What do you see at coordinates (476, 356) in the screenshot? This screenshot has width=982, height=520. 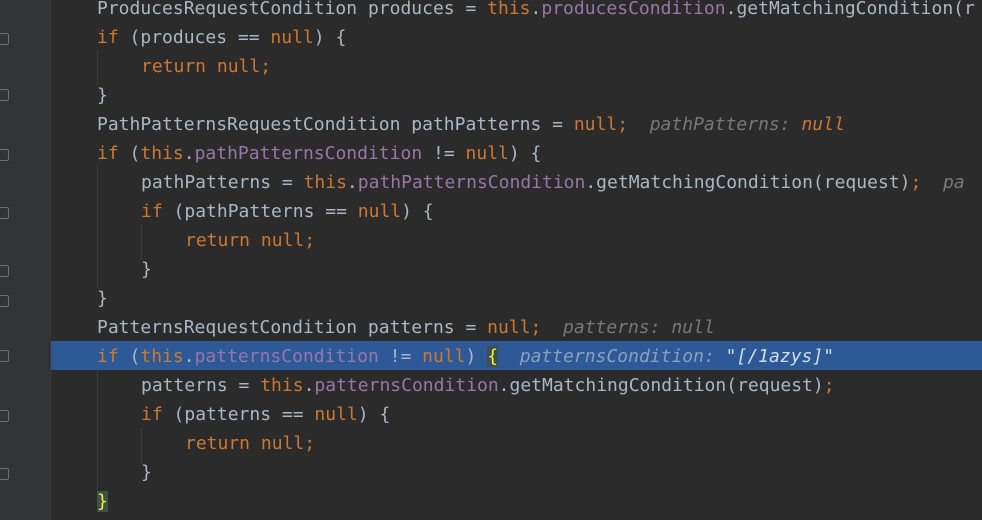 I see `paren: )` at bounding box center [476, 356].